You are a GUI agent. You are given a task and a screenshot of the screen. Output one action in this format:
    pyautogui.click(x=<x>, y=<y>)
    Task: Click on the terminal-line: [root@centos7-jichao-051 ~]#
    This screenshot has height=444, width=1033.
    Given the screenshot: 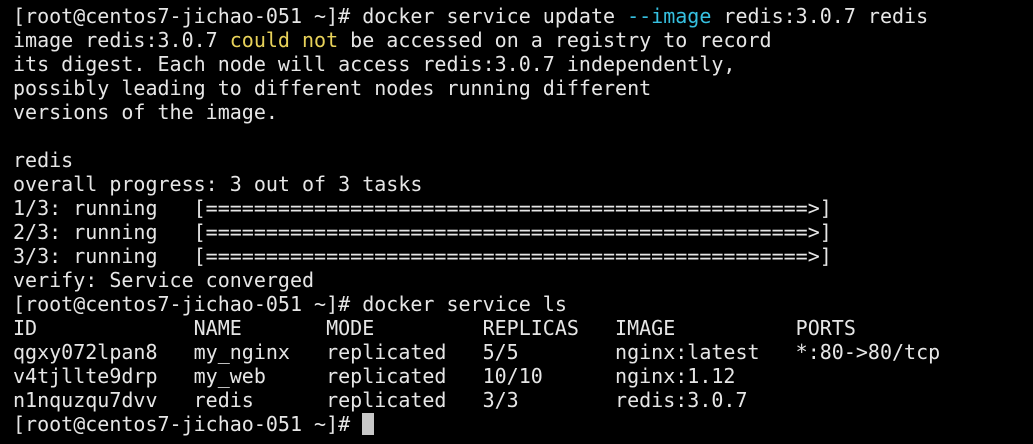 What is the action you would take?
    pyautogui.click(x=523, y=424)
    